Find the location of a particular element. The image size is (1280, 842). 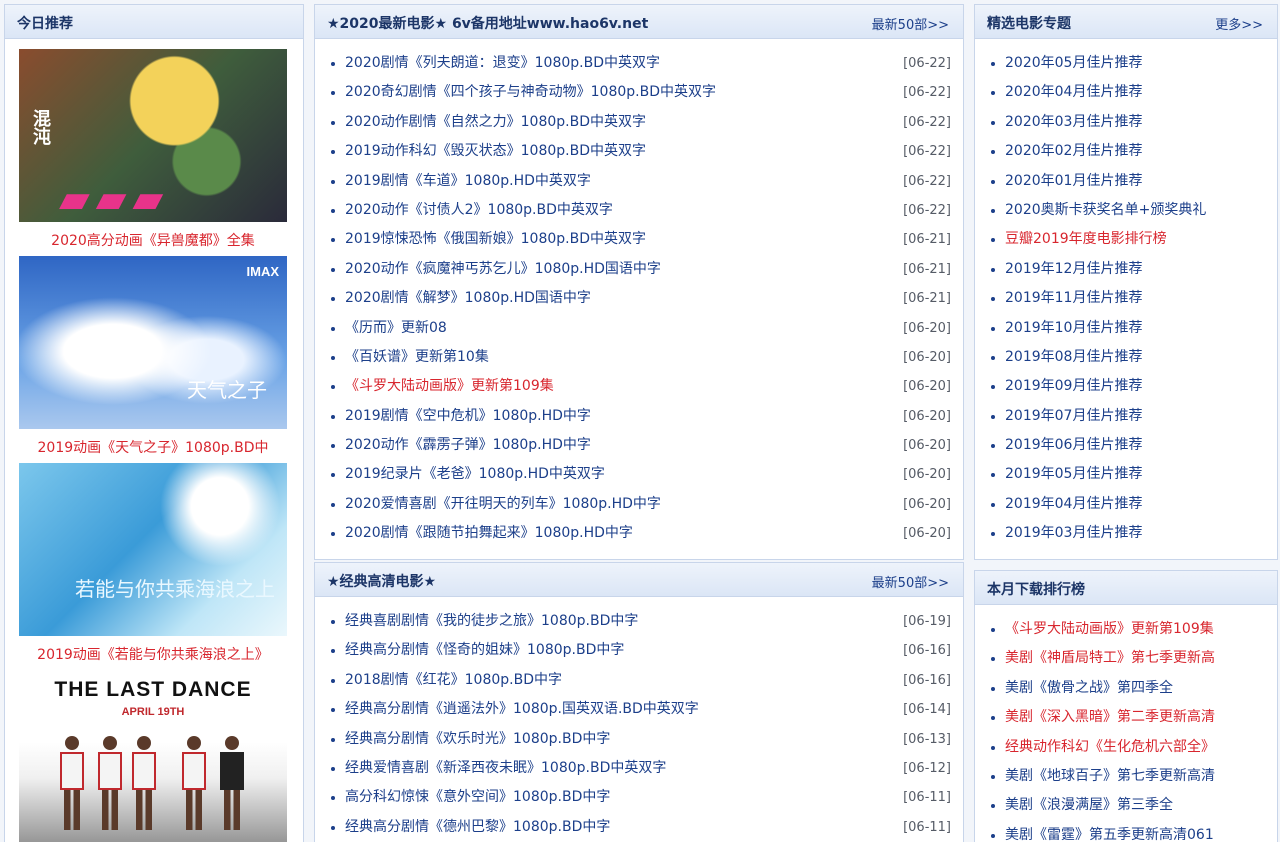

item-title-link: 《百妖谱》更新第10集 is located at coordinates (417, 357).